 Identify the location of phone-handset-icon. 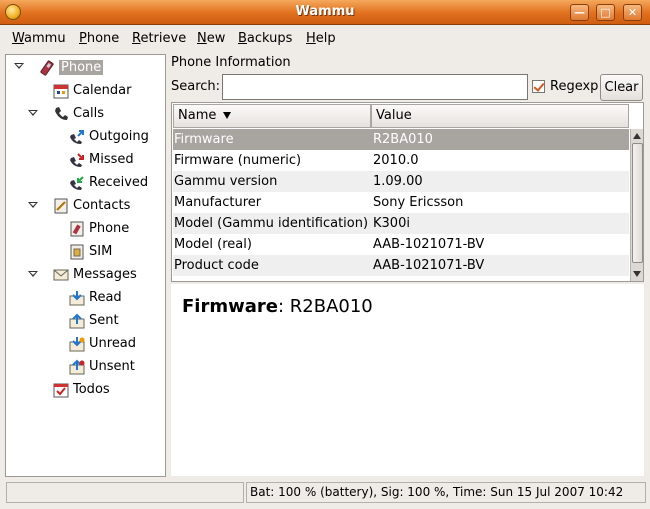
(61, 113).